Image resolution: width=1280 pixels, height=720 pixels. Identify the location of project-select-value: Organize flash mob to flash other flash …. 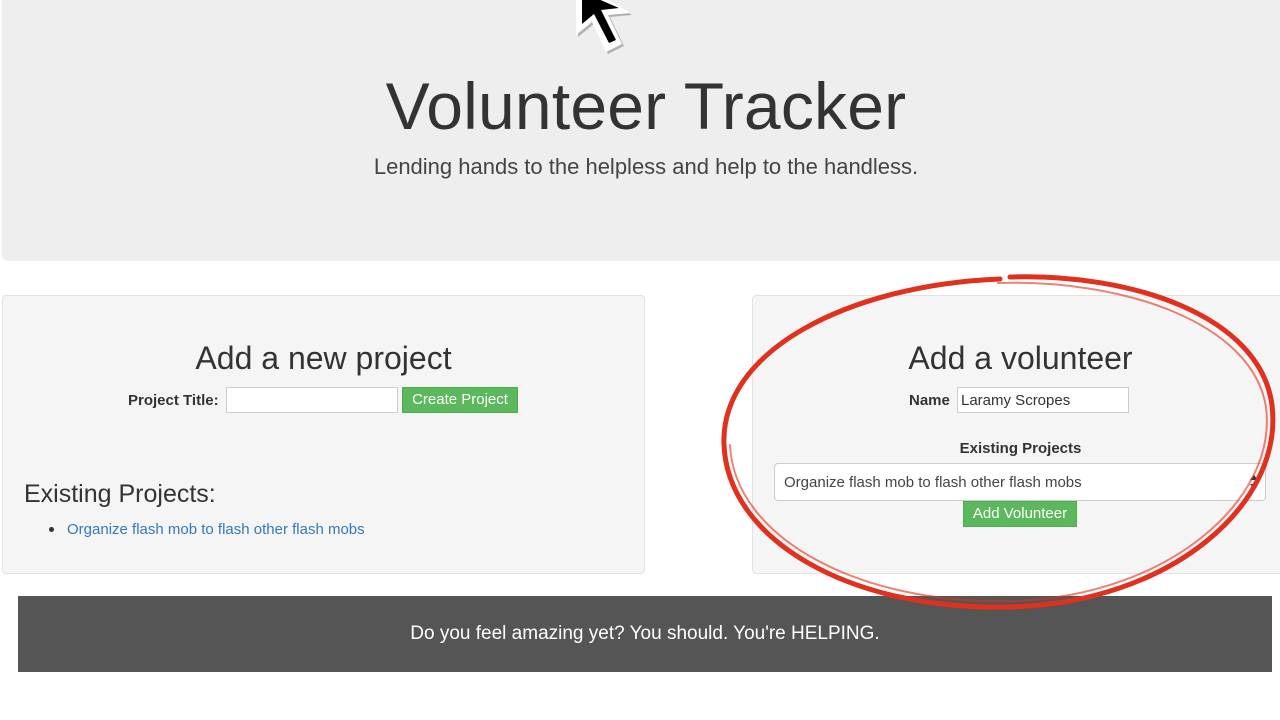
(933, 482).